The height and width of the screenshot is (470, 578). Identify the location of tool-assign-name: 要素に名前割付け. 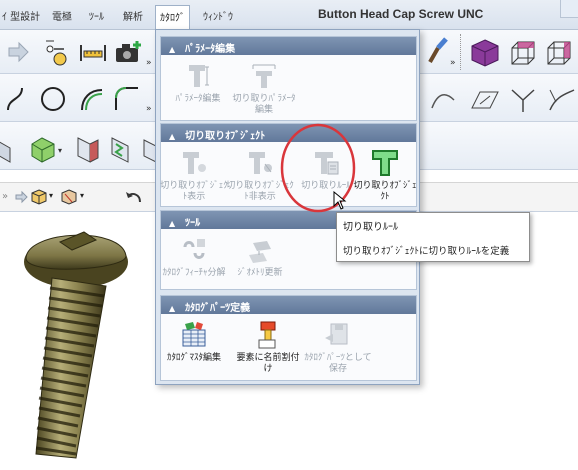
(268, 347).